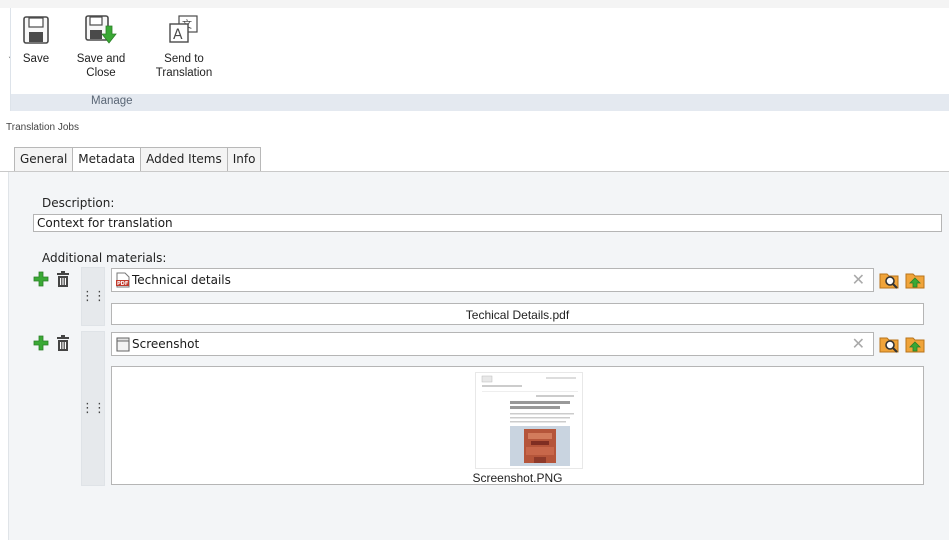  I want to click on pdf-icon: PDF, so click(123, 280).